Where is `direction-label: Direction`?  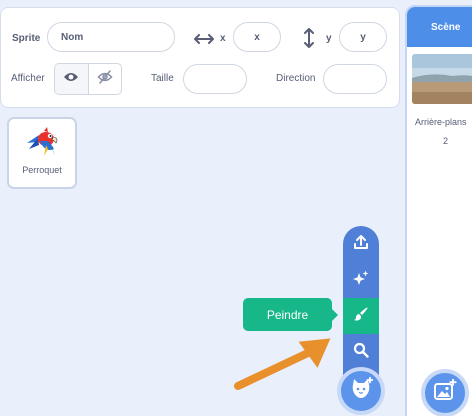 direction-label: Direction is located at coordinates (296, 78).